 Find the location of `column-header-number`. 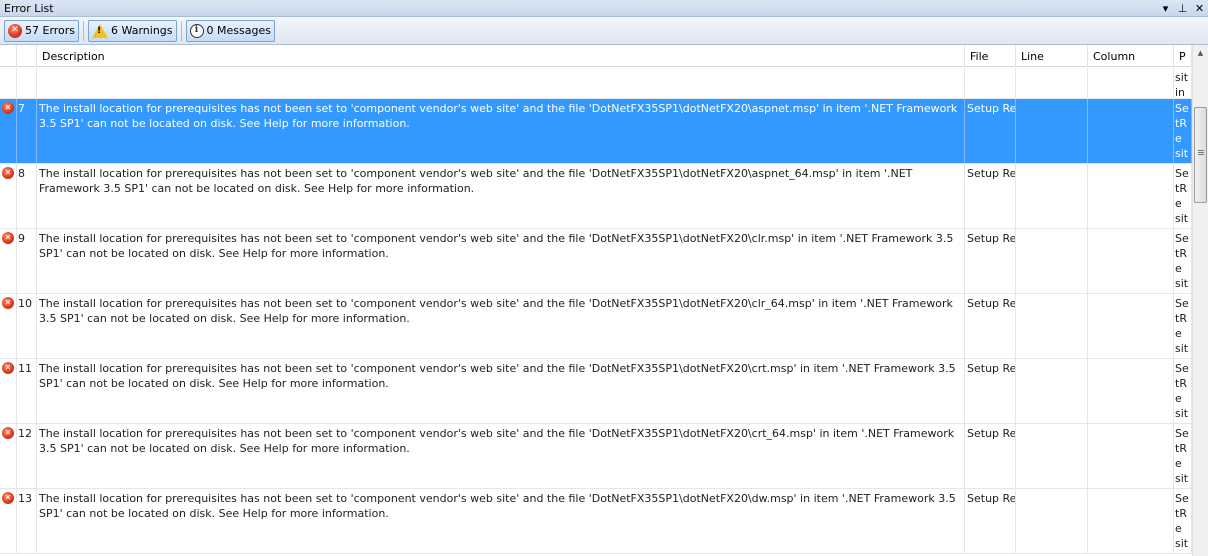

column-header-number is located at coordinates (27, 56).